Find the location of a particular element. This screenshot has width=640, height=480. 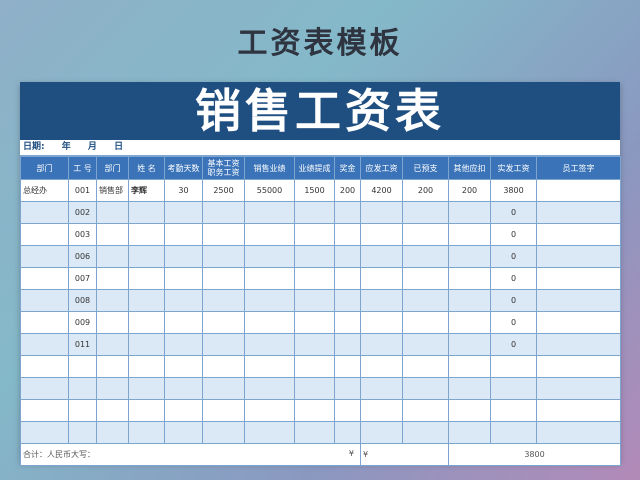

table-cell: 007 is located at coordinates (82, 278).